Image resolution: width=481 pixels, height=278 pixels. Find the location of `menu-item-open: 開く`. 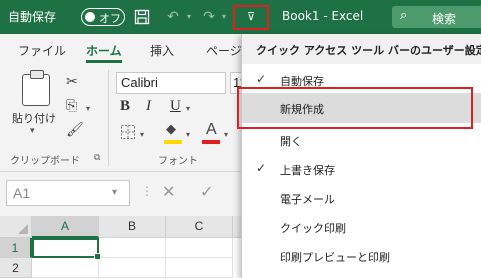

menu-item-open: 開く is located at coordinates (361, 140).